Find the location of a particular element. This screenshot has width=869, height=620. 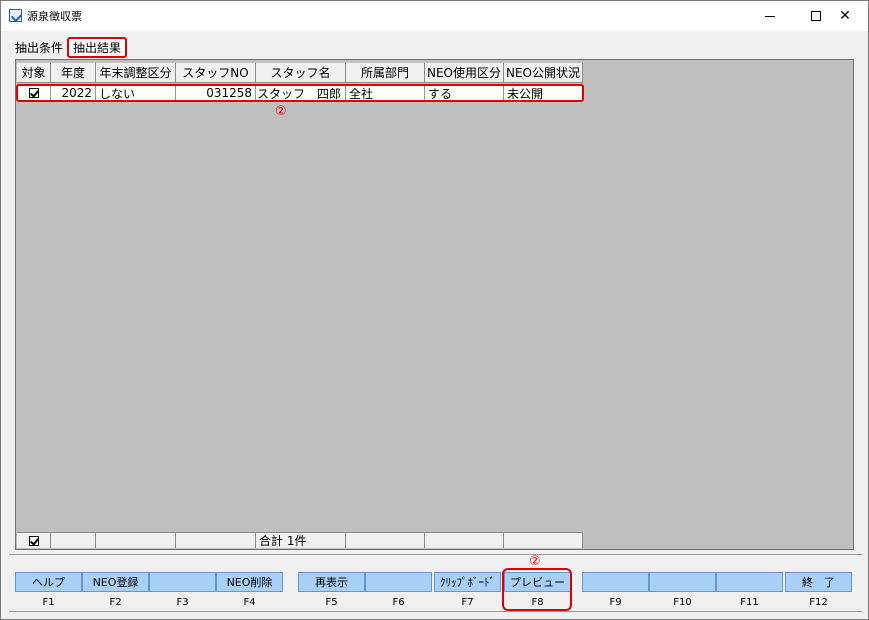

select-all-checkbox is located at coordinates (33, 540).